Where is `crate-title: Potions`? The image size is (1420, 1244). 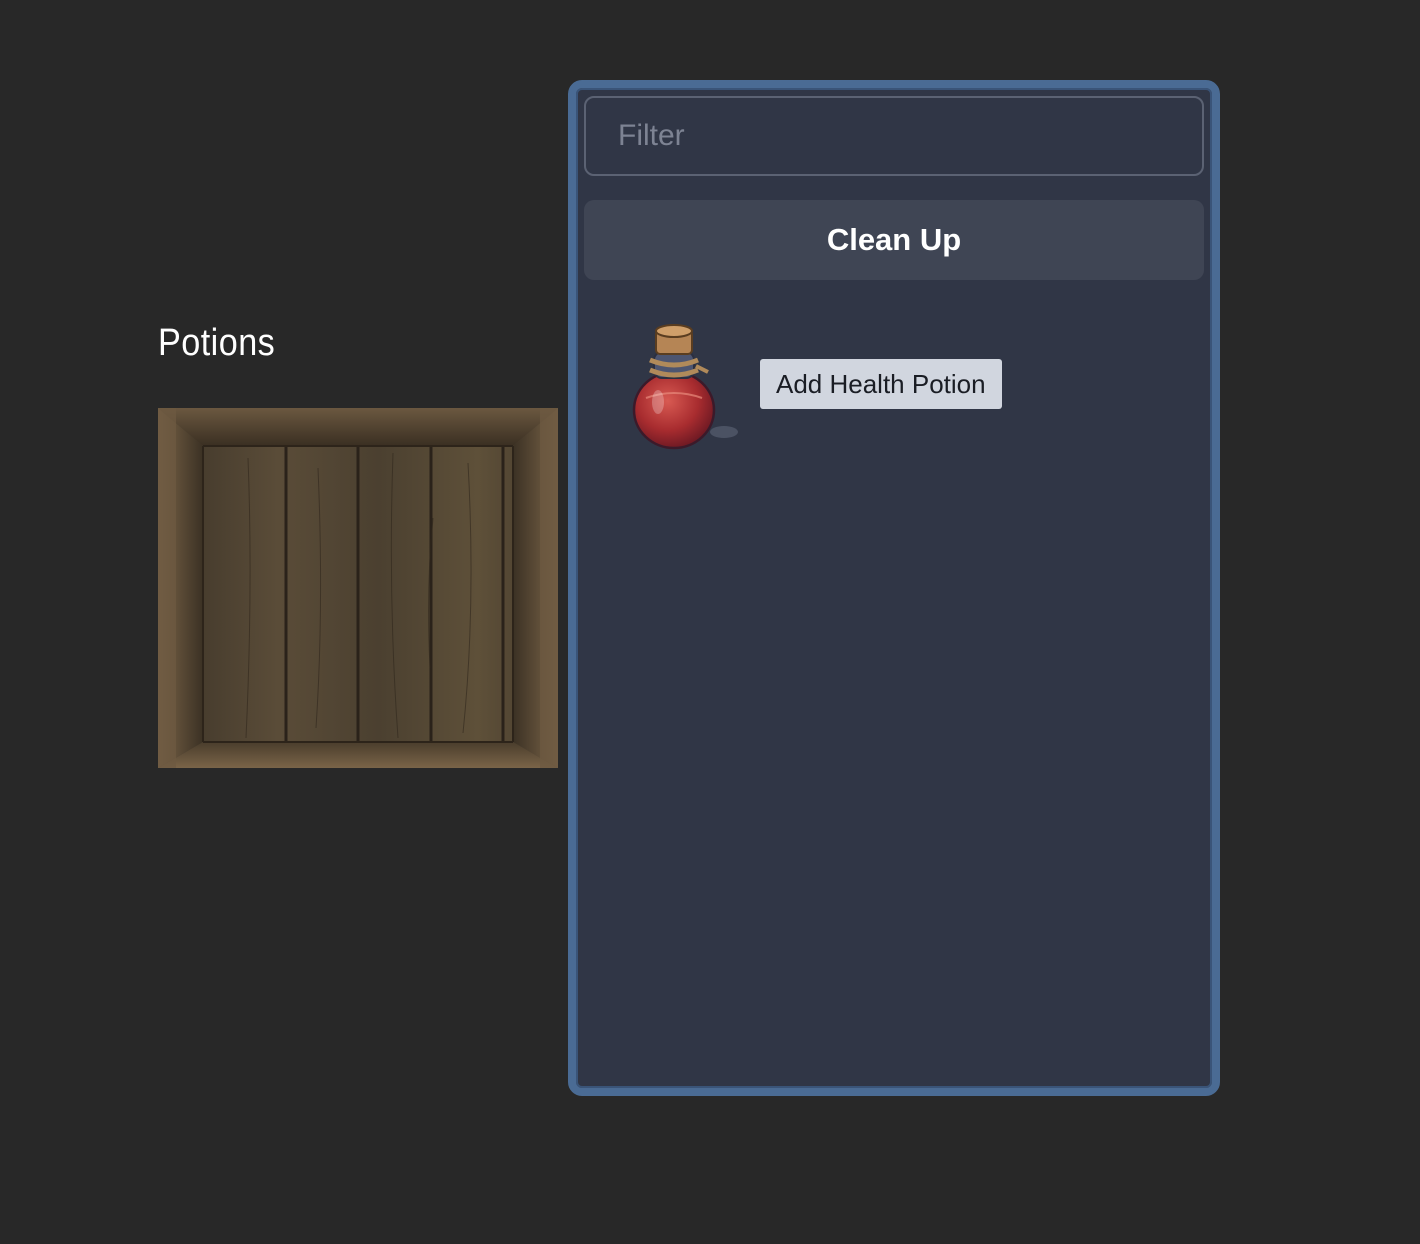 crate-title: Potions is located at coordinates (217, 343).